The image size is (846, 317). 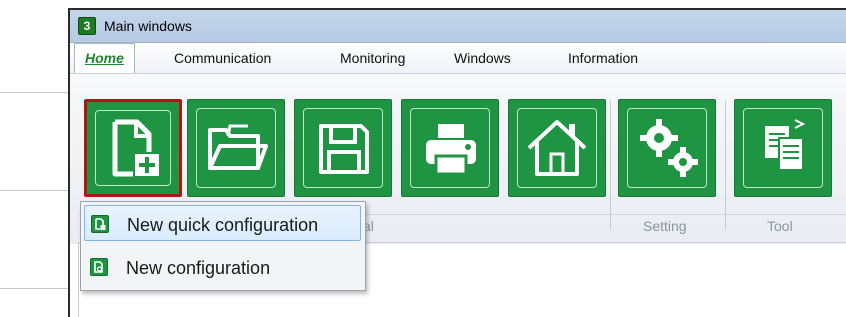 I want to click on content-left-border, so click(x=78, y=279).